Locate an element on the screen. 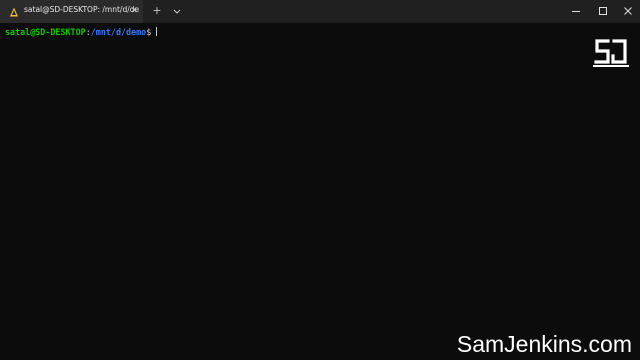 This screenshot has height=360, width=640. tab-title: satal@SD-DESKTOP: /mnt/d/de is located at coordinates (82, 9).